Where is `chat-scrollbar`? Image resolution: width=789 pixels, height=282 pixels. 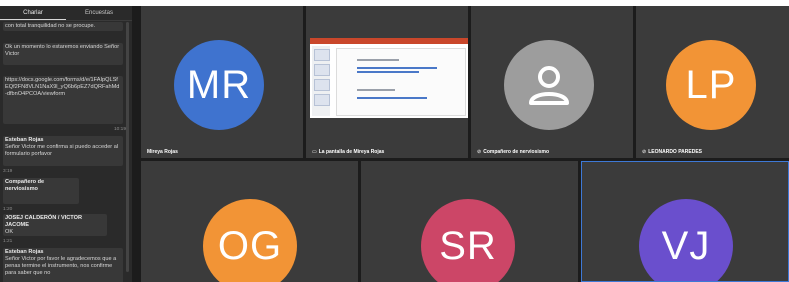 chat-scrollbar is located at coordinates (127, 147).